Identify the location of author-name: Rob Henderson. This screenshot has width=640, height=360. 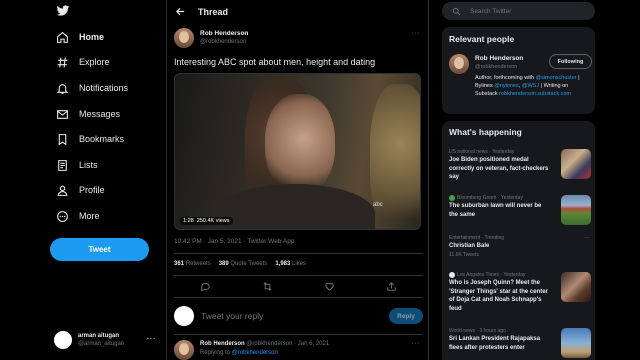
(224, 33).